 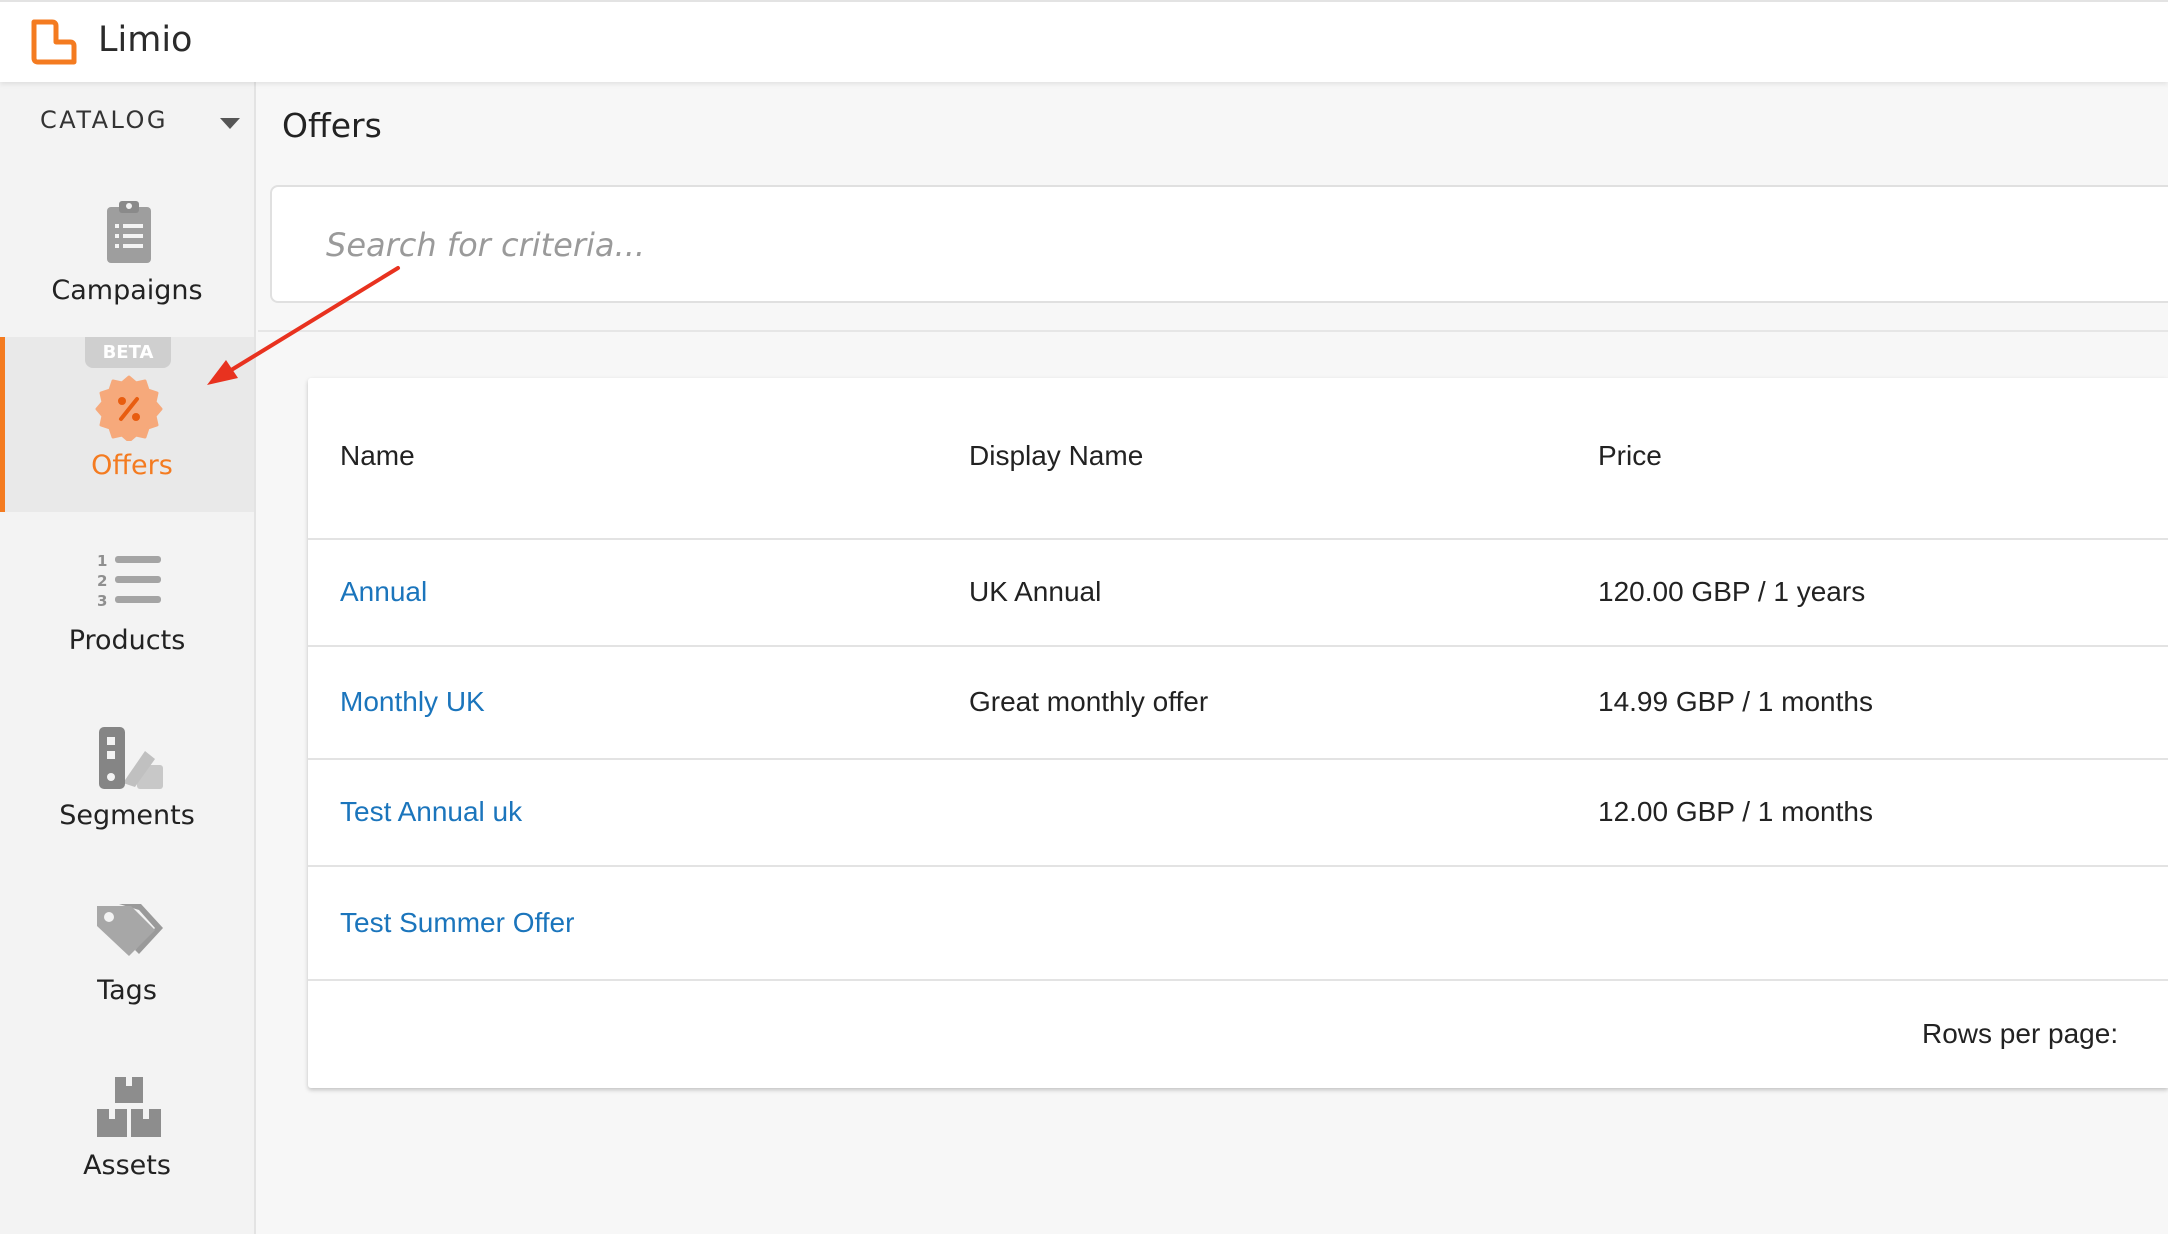 I want to click on percent-badge-icon, so click(x=129, y=408).